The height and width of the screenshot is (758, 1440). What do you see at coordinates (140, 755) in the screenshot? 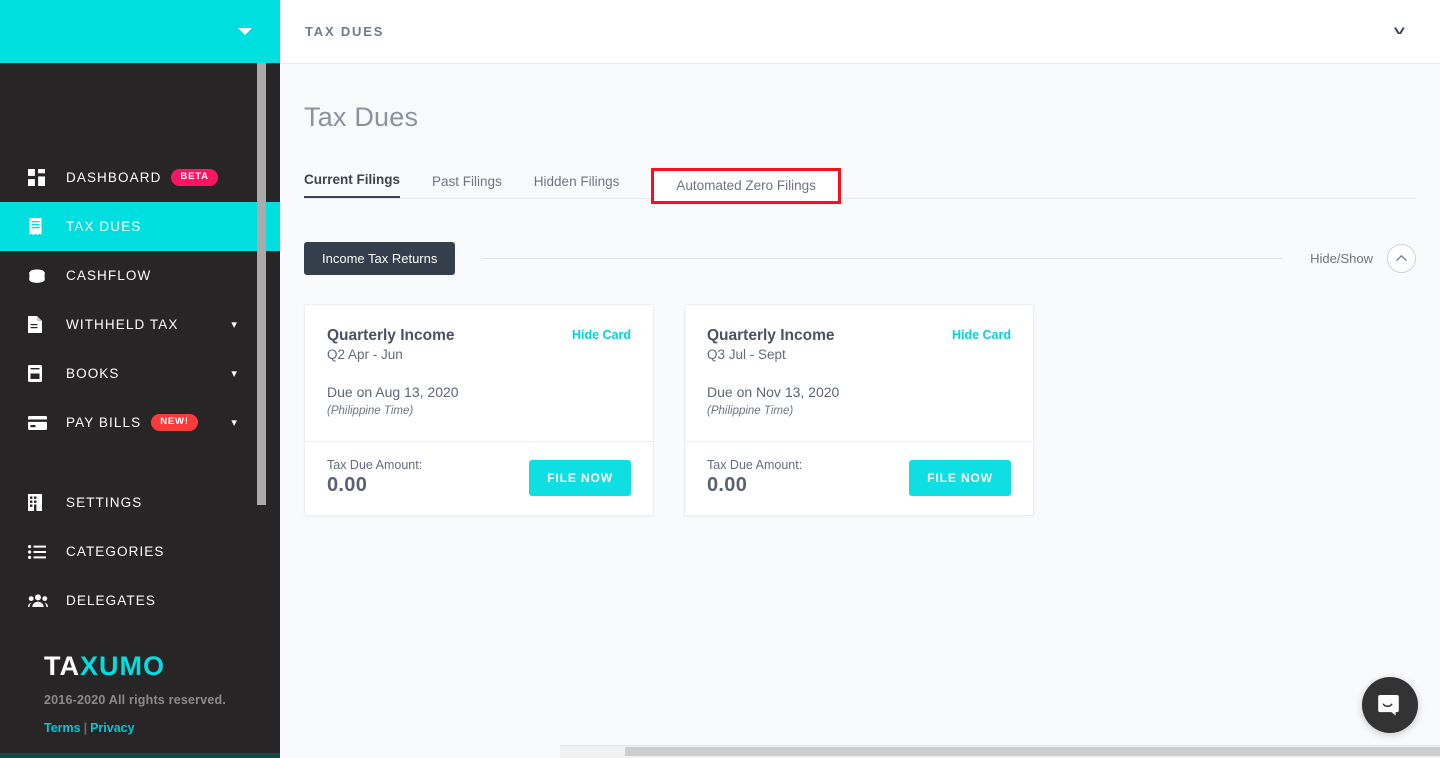
I see `sidebar-bottom-strip` at bounding box center [140, 755].